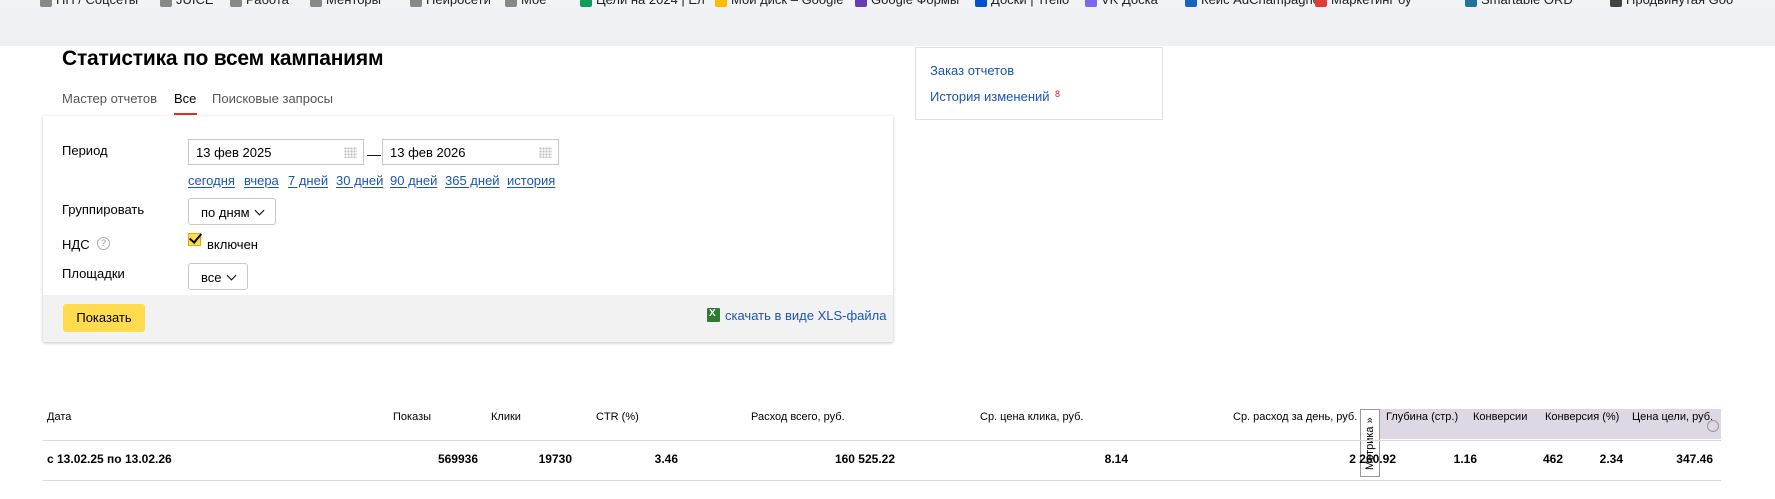 Image resolution: width=1775 pixels, height=499 pixels. What do you see at coordinates (1116, 459) in the screenshot?
I see `cell-avg-cpc: 8.14` at bounding box center [1116, 459].